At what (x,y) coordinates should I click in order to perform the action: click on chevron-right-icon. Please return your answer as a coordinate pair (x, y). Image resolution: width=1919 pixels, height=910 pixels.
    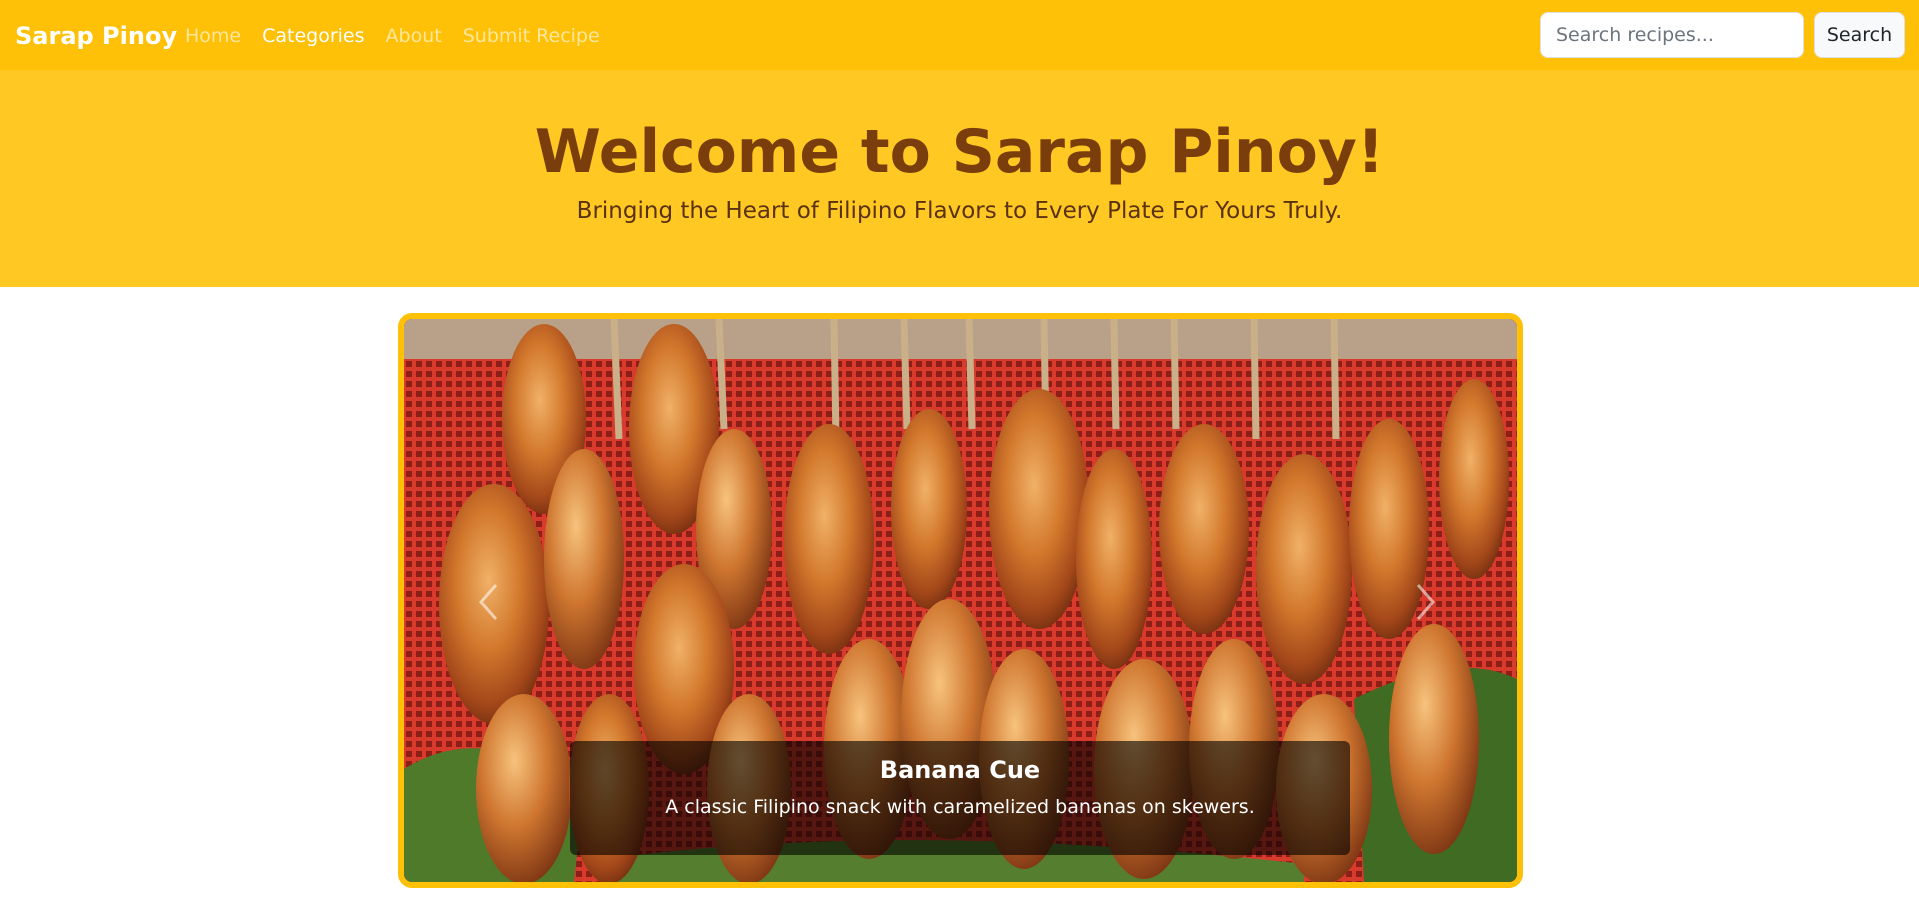
    Looking at the image, I should click on (1426, 602).